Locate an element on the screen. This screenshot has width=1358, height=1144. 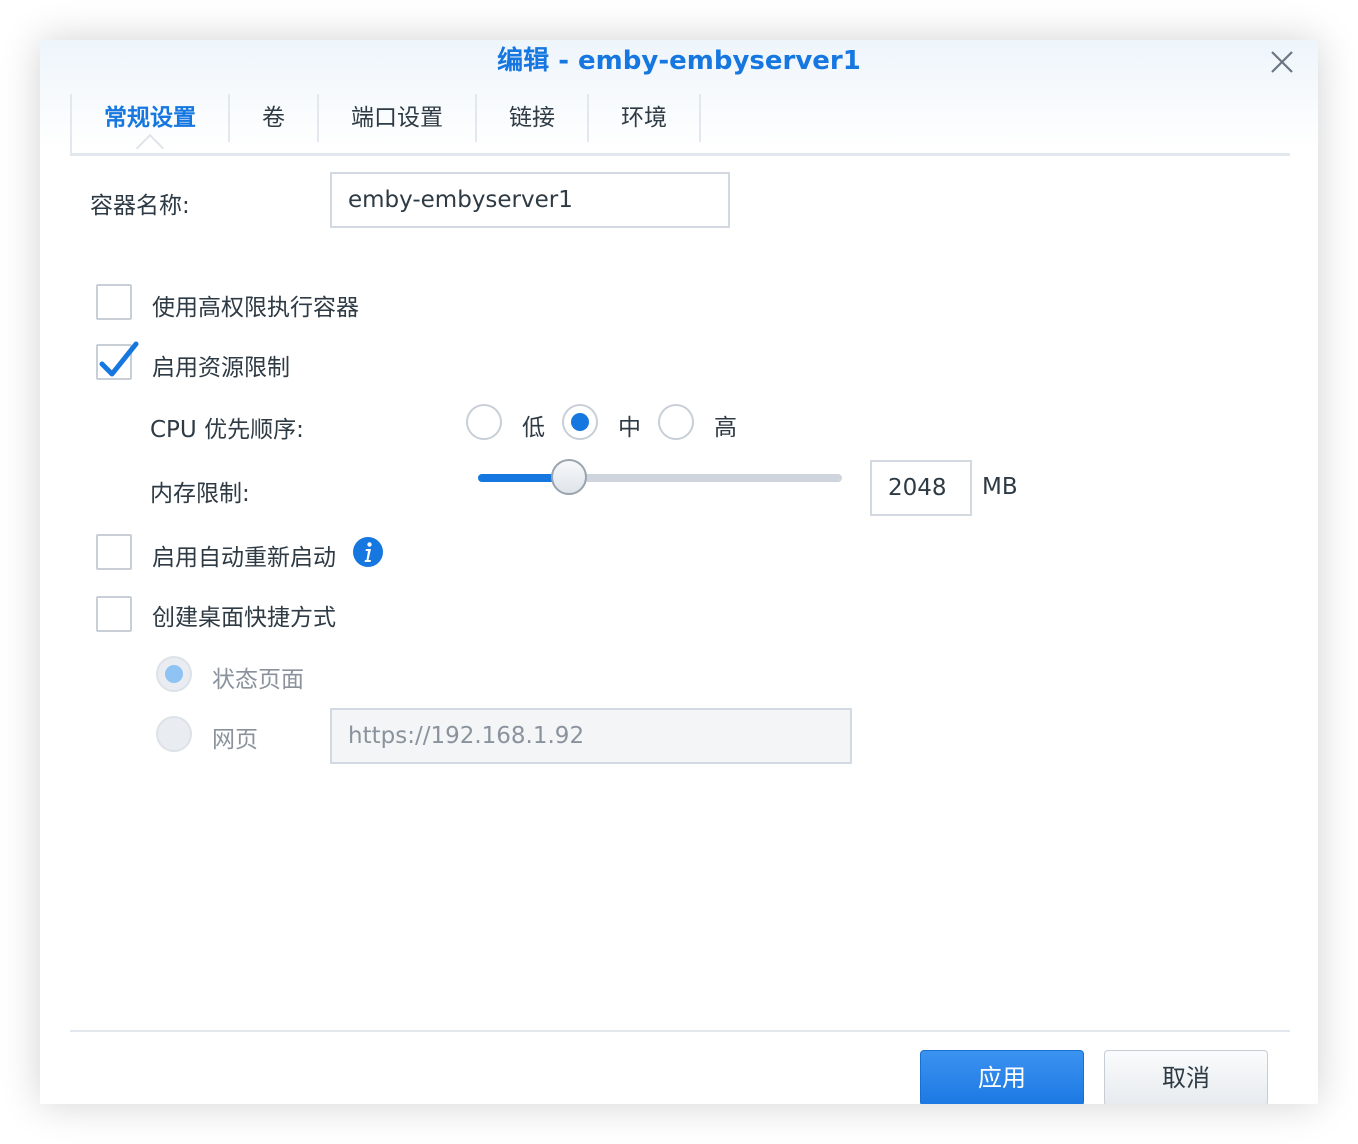
webpage-radio is located at coordinates (174, 734).